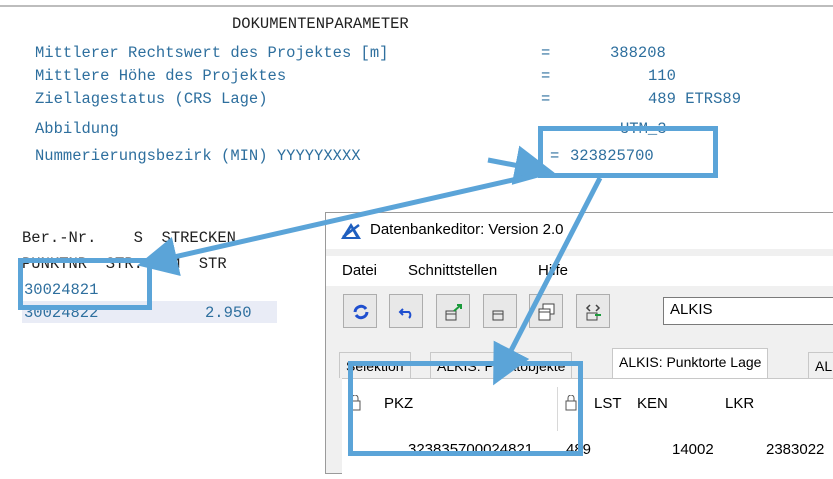 This screenshot has width=833, height=479. Describe the element at coordinates (548, 281) in the screenshot. I see `arrow-to-pkz` at that location.